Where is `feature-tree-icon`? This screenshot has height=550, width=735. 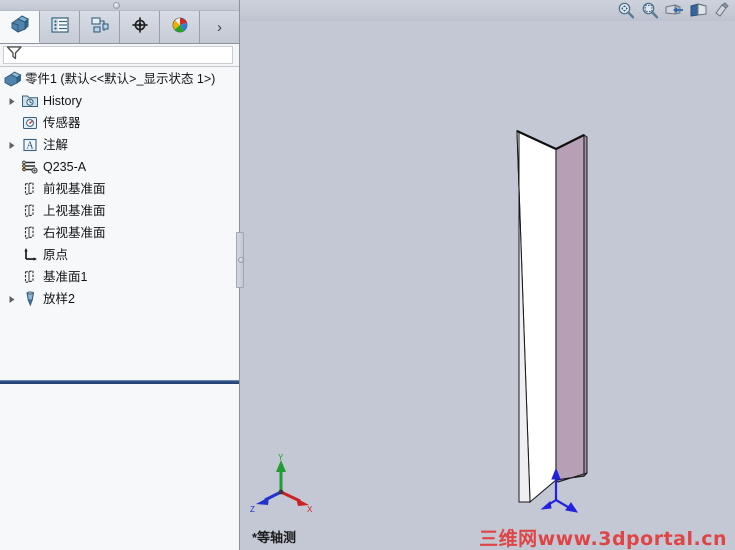
feature-tree-icon is located at coordinates (20, 26).